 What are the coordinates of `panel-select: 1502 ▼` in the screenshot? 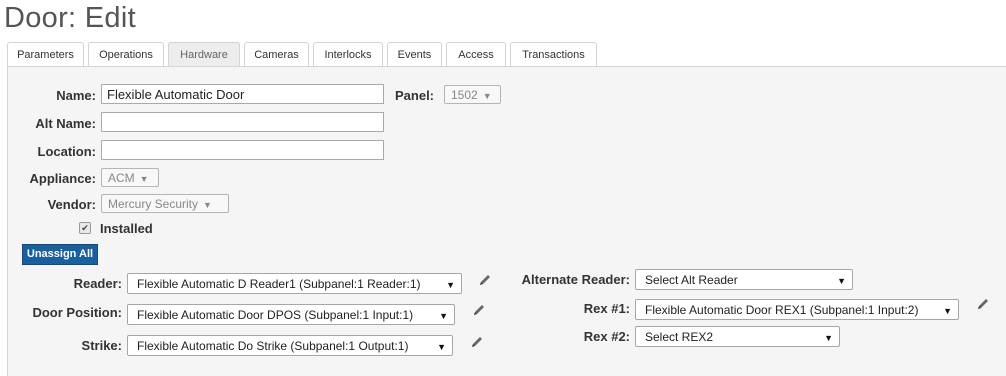 It's located at (472, 94).